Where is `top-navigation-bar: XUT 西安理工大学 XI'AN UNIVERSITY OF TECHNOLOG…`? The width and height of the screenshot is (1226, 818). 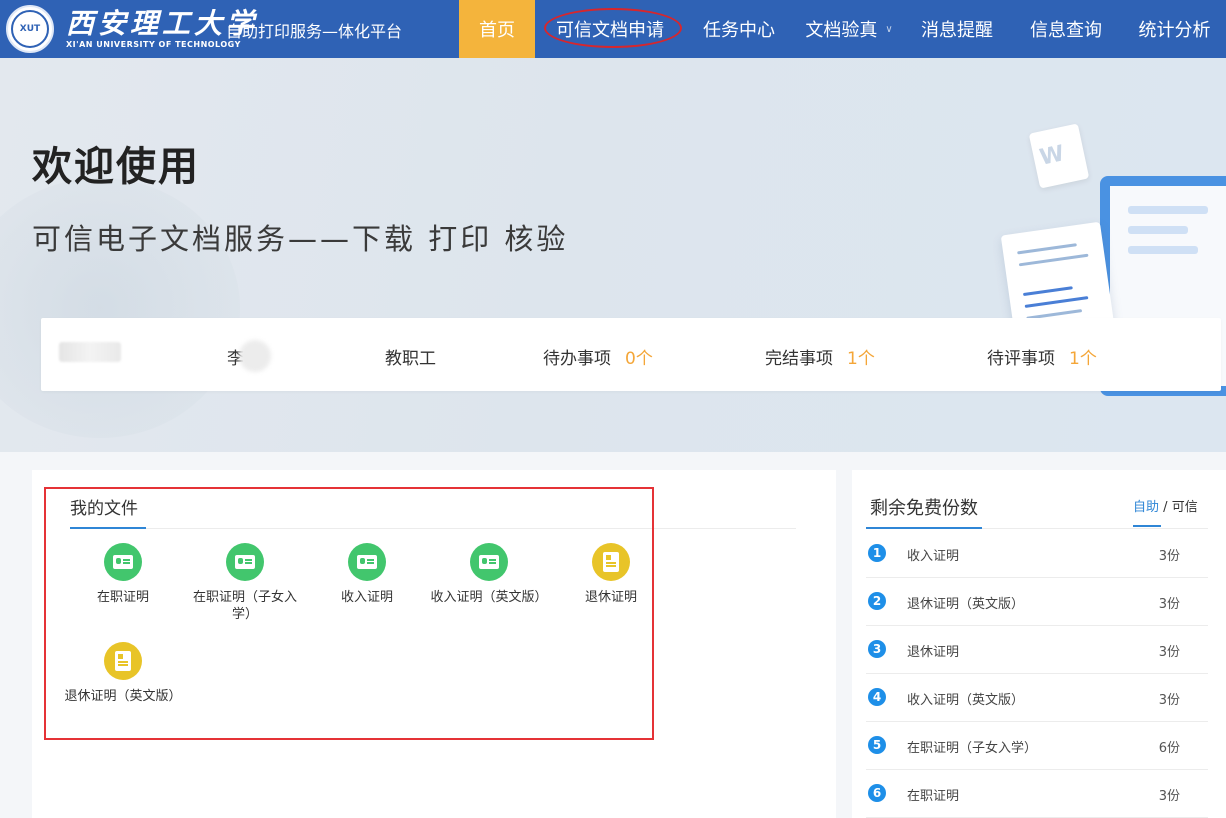
top-navigation-bar: XUT 西安理工大学 XI'AN UNIVERSITY OF TECHNOLOG… is located at coordinates (613, 29).